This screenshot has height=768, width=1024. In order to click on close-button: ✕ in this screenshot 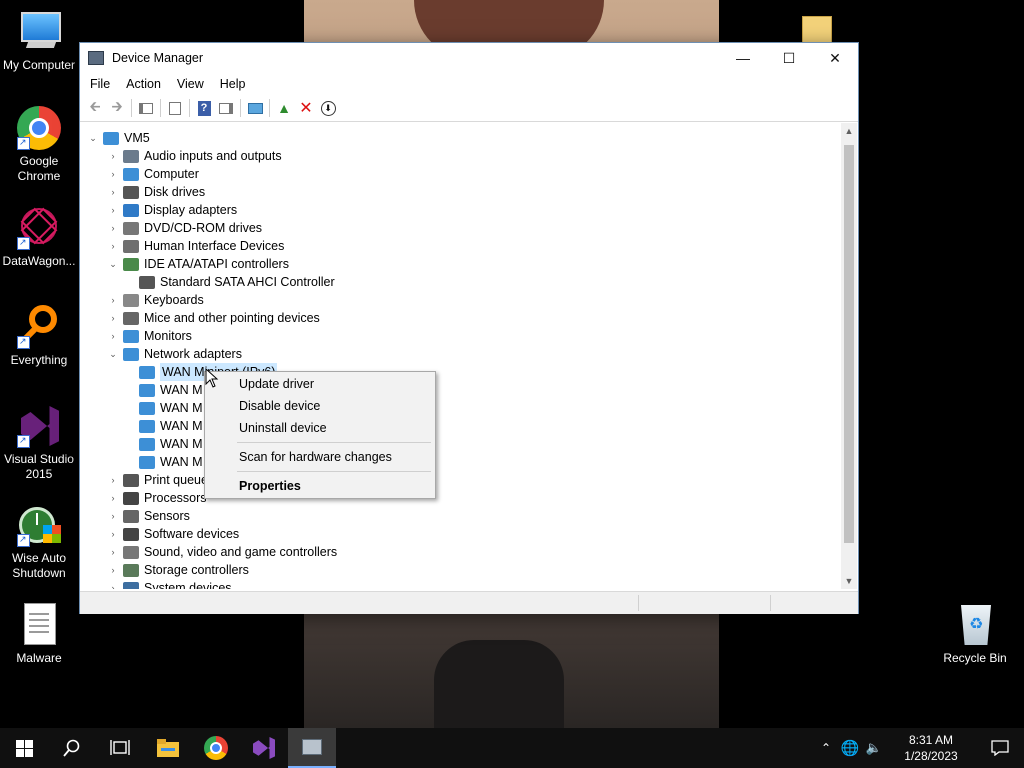, I will do `click(835, 58)`.